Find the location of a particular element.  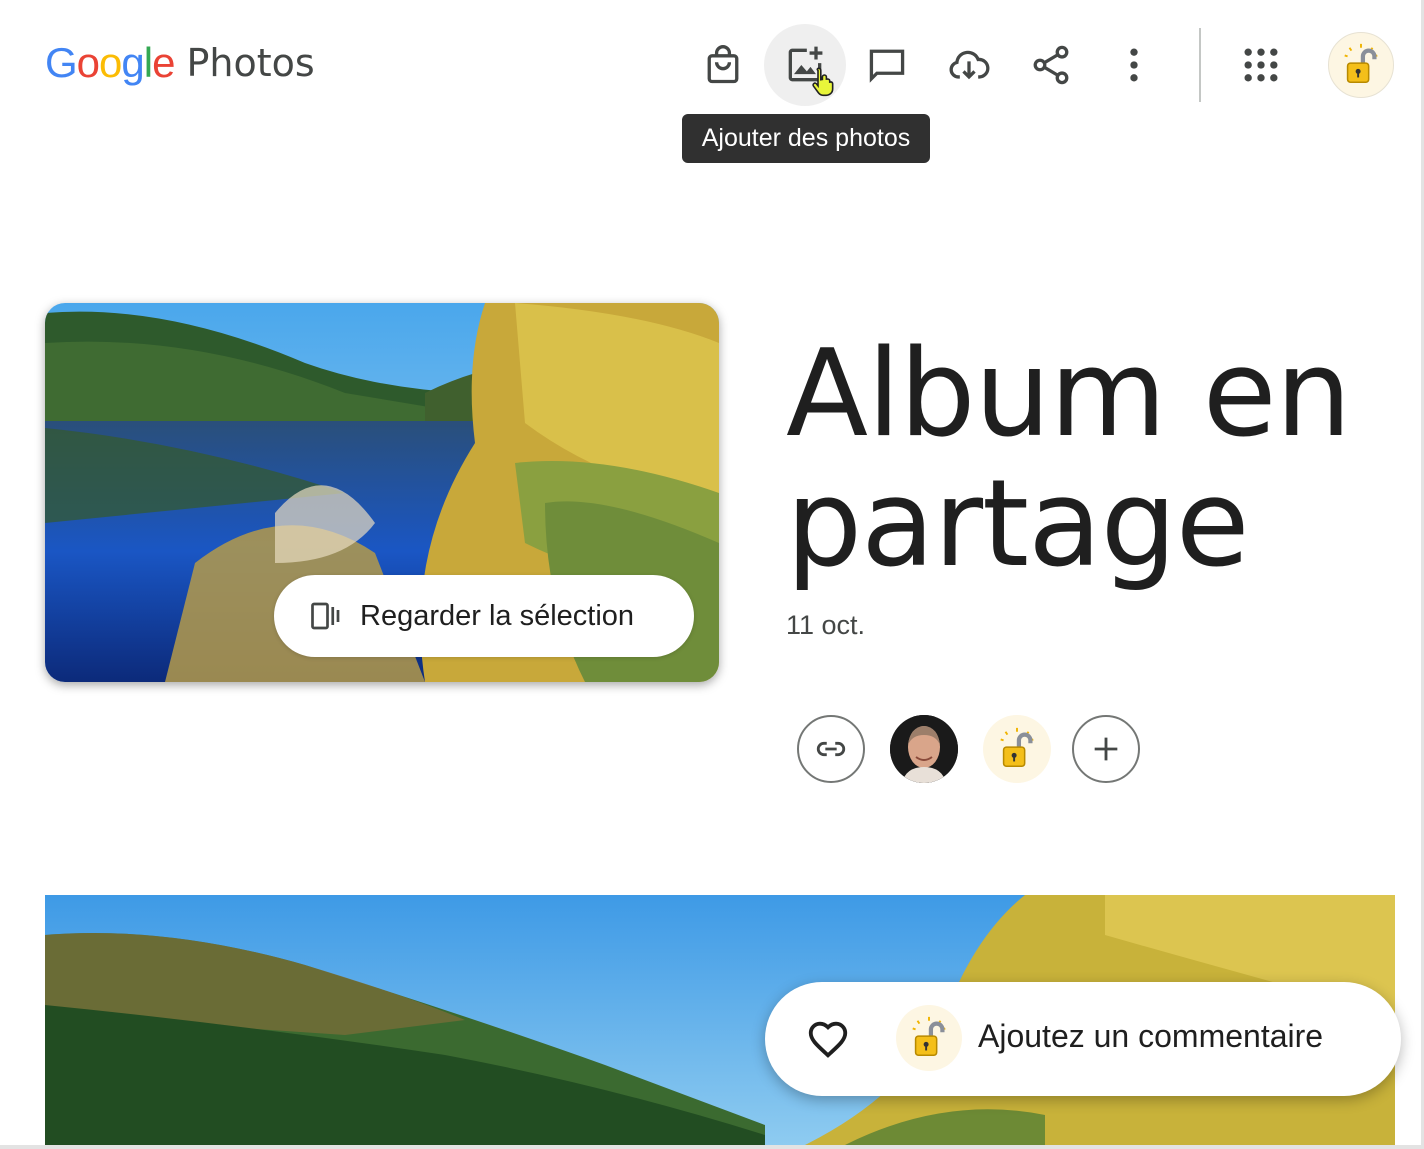

album-title-line-1: Album en is located at coordinates (1069, 394).